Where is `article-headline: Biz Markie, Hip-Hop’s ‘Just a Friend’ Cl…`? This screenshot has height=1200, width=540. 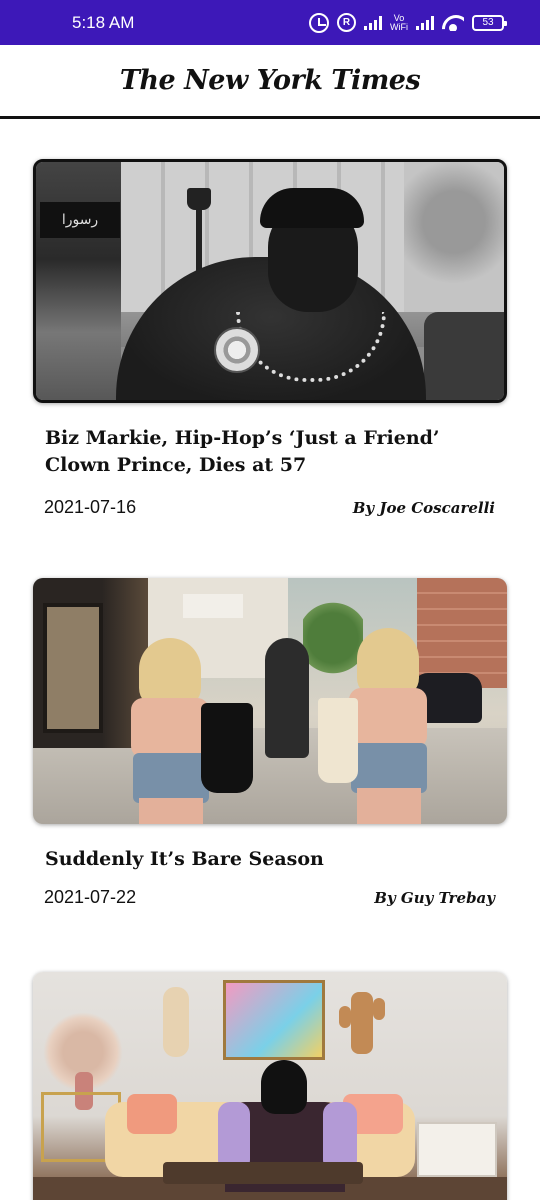 article-headline: Biz Markie, Hip-Hop’s ‘Just a Friend’ Cl… is located at coordinates (270, 452).